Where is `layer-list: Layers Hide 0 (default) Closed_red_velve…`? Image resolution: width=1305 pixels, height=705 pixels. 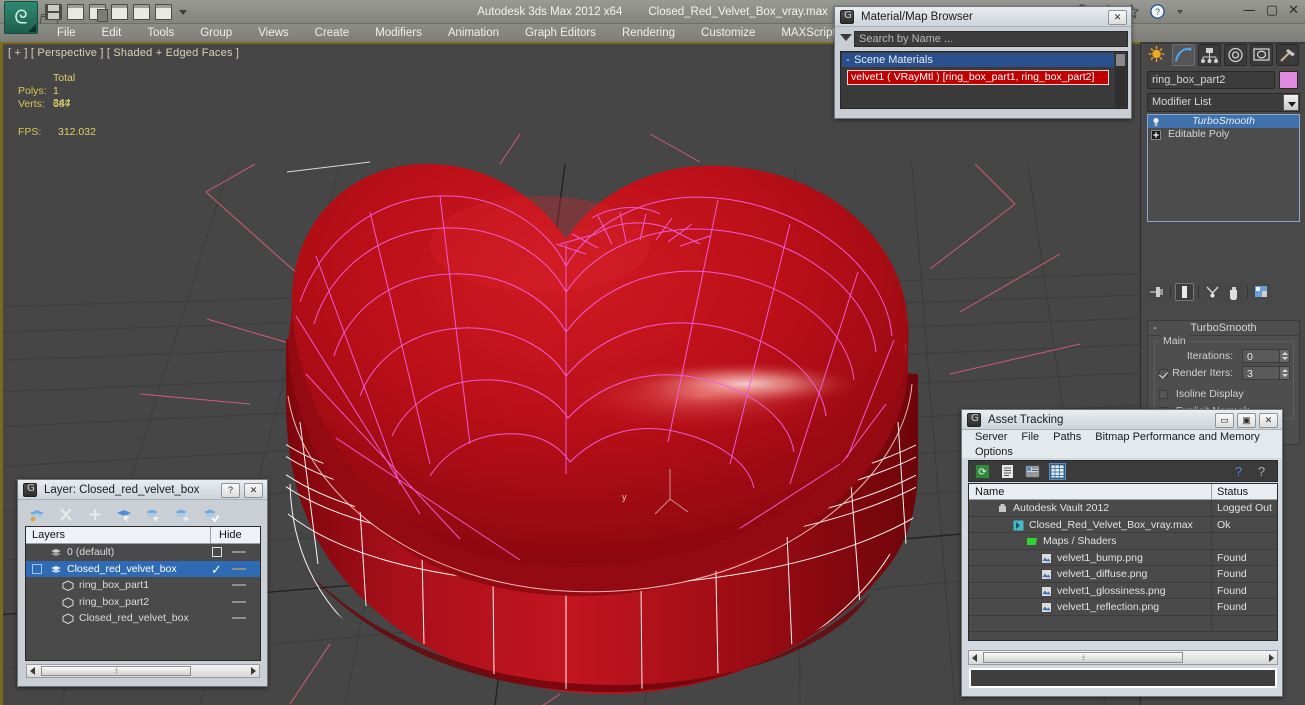 layer-list: Layers Hide 0 (default) Closed_red_velve… is located at coordinates (143, 593).